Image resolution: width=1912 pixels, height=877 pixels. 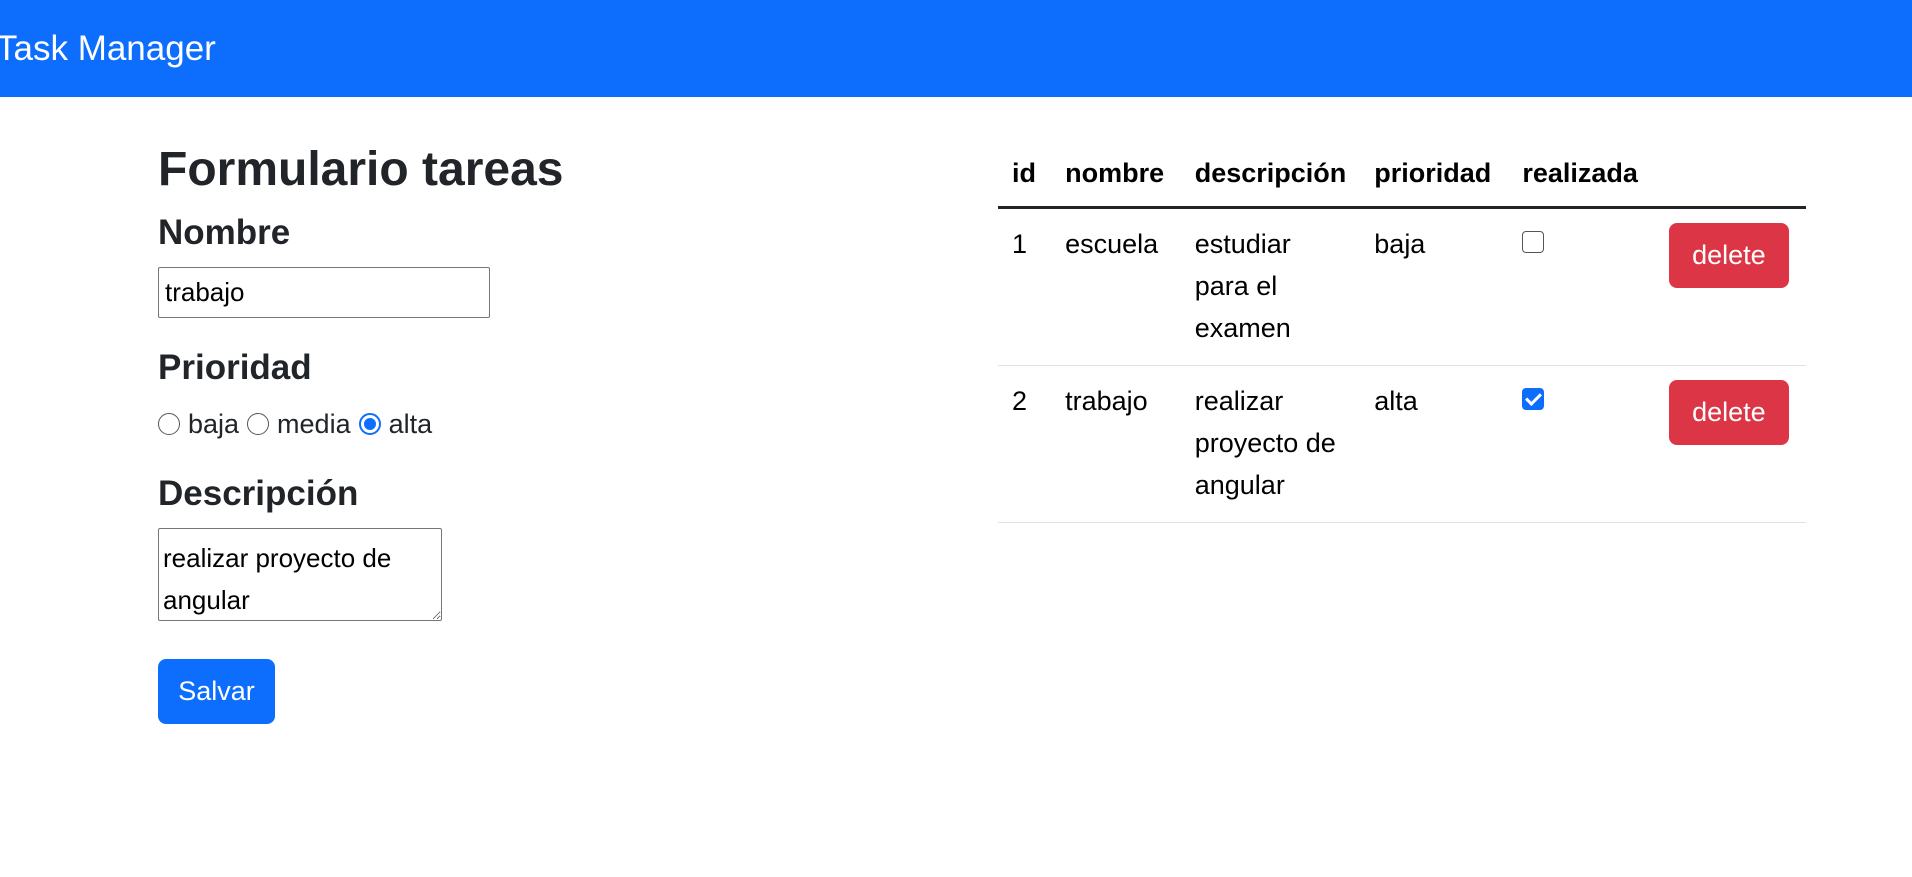 What do you see at coordinates (369, 424) in the screenshot?
I see `priority-radio-alta` at bounding box center [369, 424].